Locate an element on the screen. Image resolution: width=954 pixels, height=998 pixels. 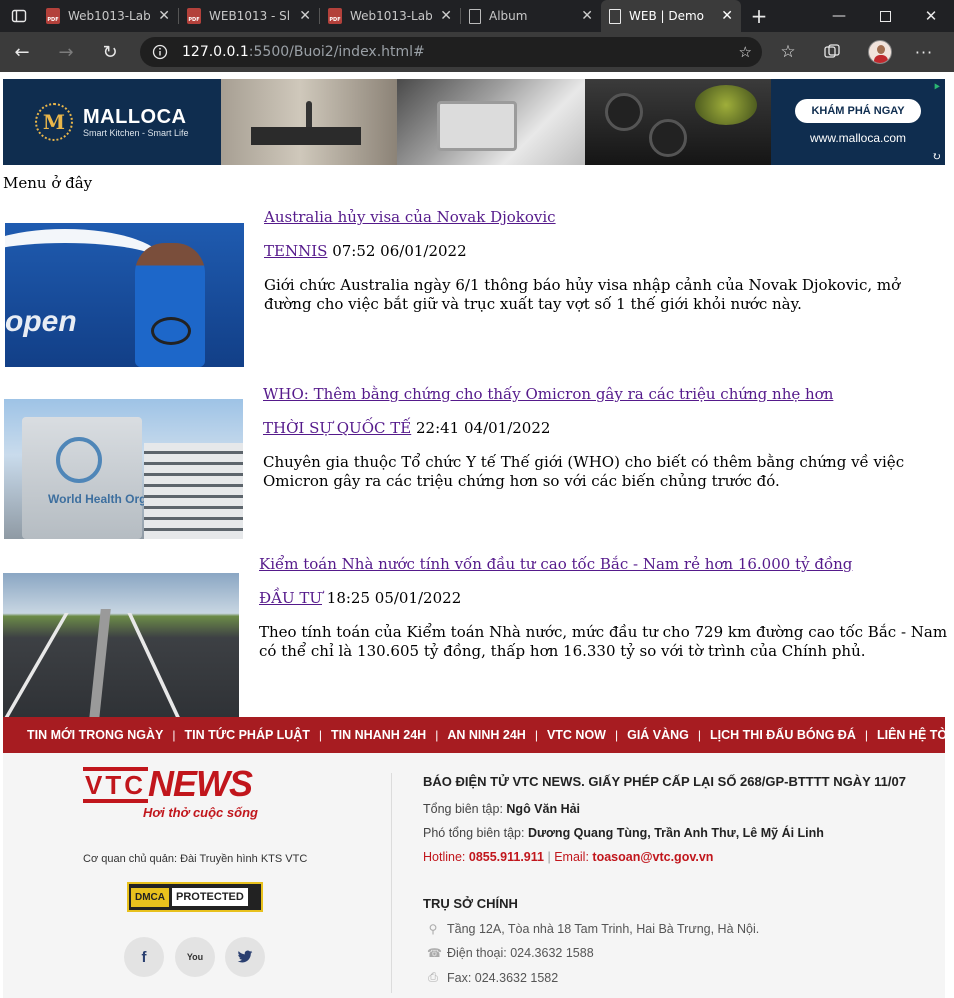
email-link: toasoan@vtc.gov.vn is located at coordinates (652, 857).